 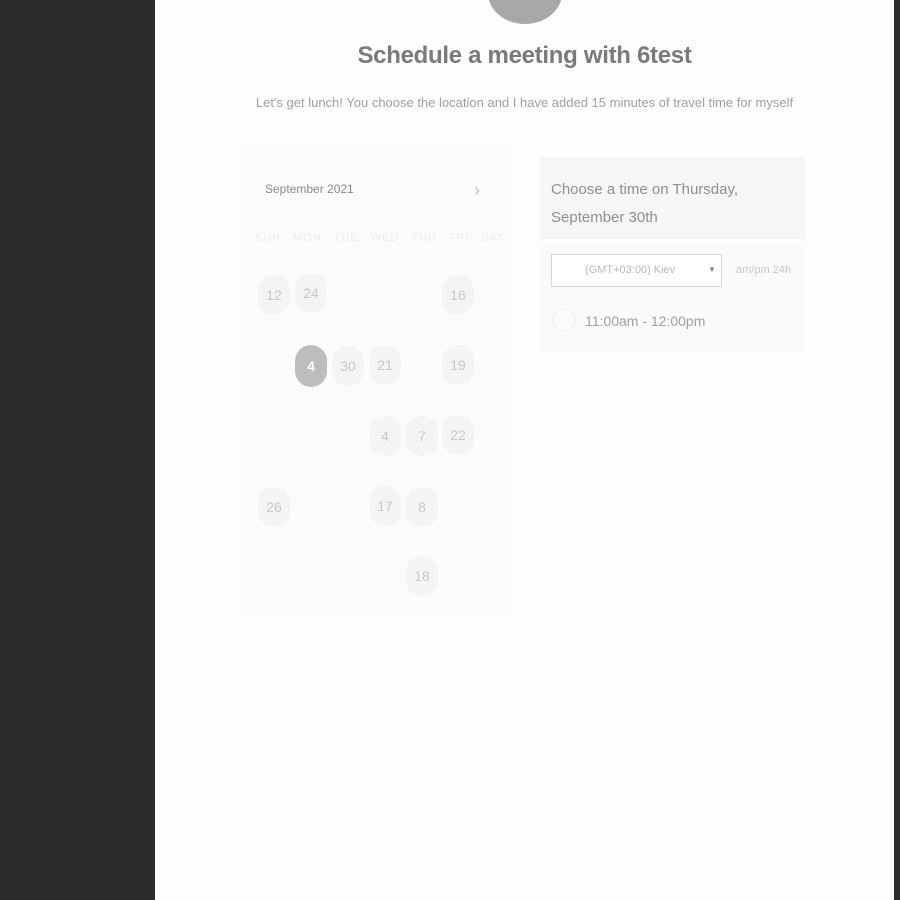 What do you see at coordinates (348, 366) in the screenshot?
I see `calendar-day: 30` at bounding box center [348, 366].